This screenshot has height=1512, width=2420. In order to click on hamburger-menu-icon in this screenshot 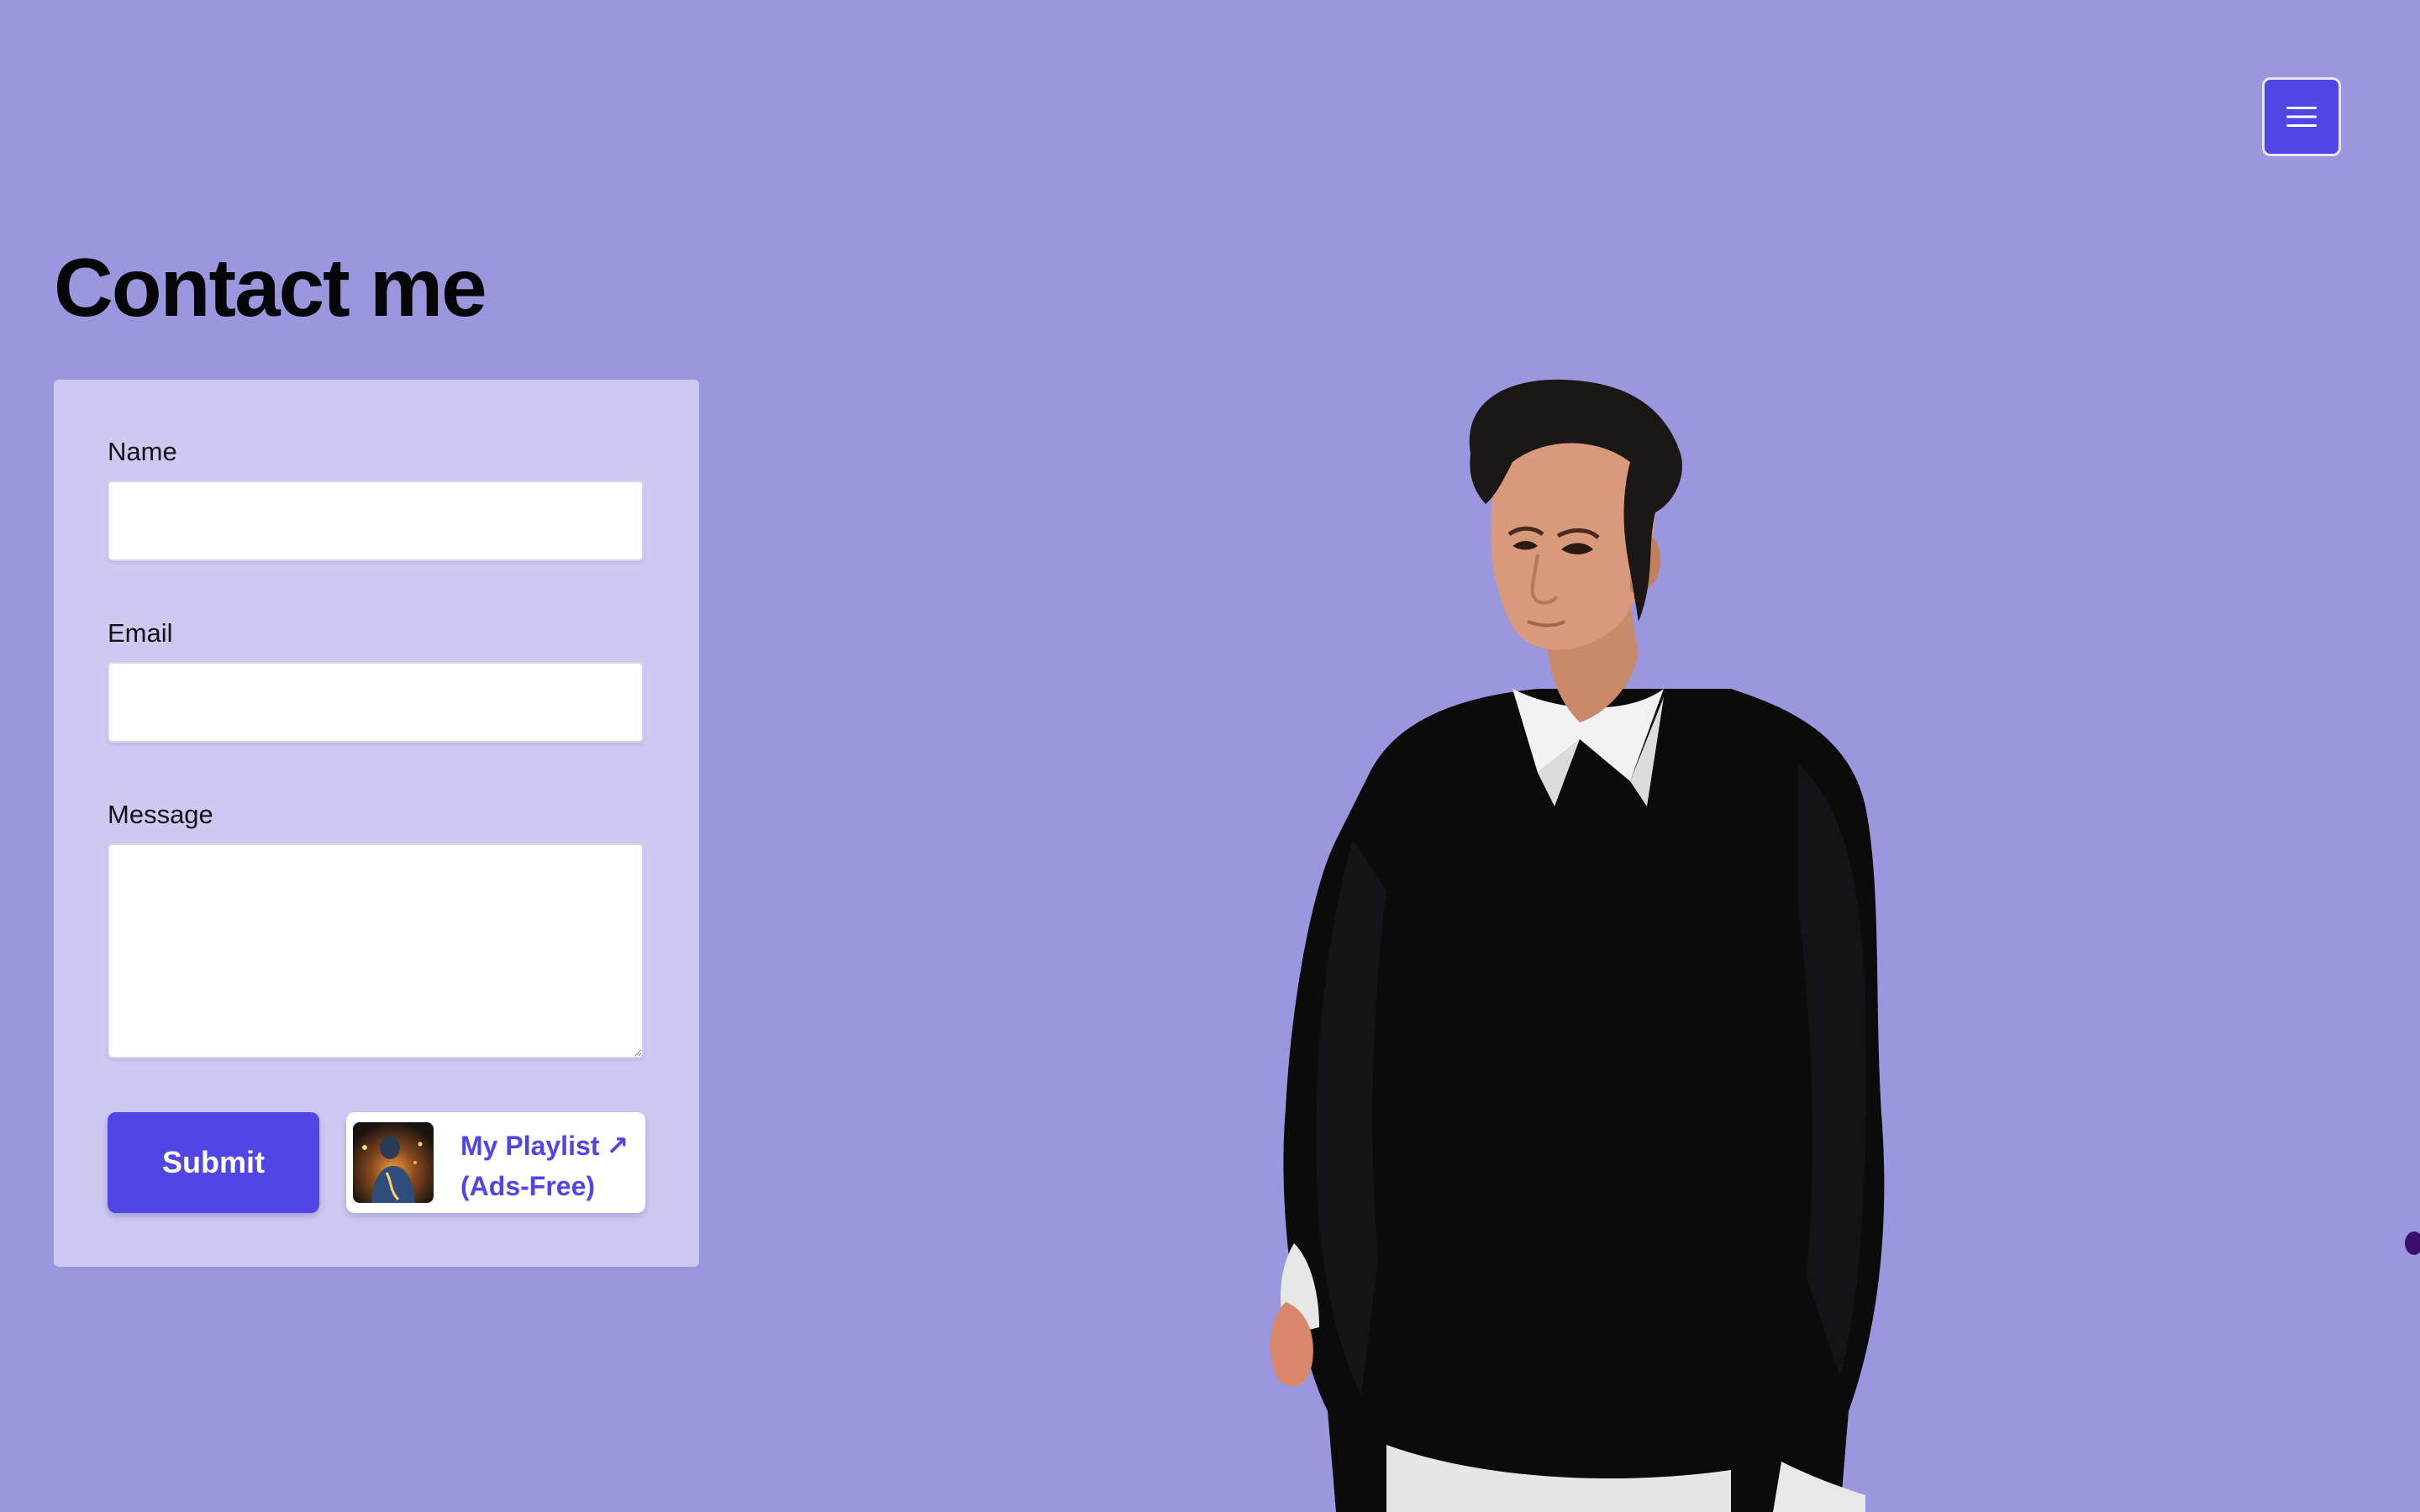, I will do `click(2301, 117)`.